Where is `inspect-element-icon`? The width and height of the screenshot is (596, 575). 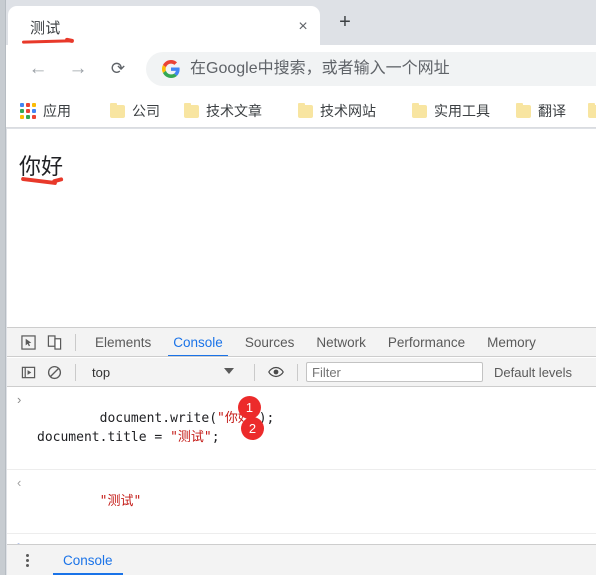
inspect-element-icon is located at coordinates (28, 342).